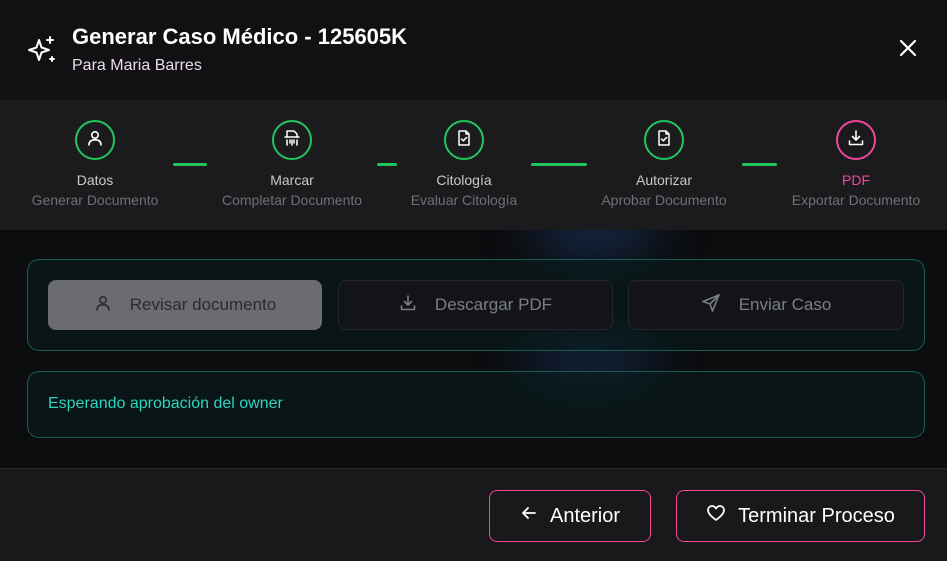 This screenshot has width=947, height=561. I want to click on download-pdf-label: Descargar PDF, so click(493, 304).